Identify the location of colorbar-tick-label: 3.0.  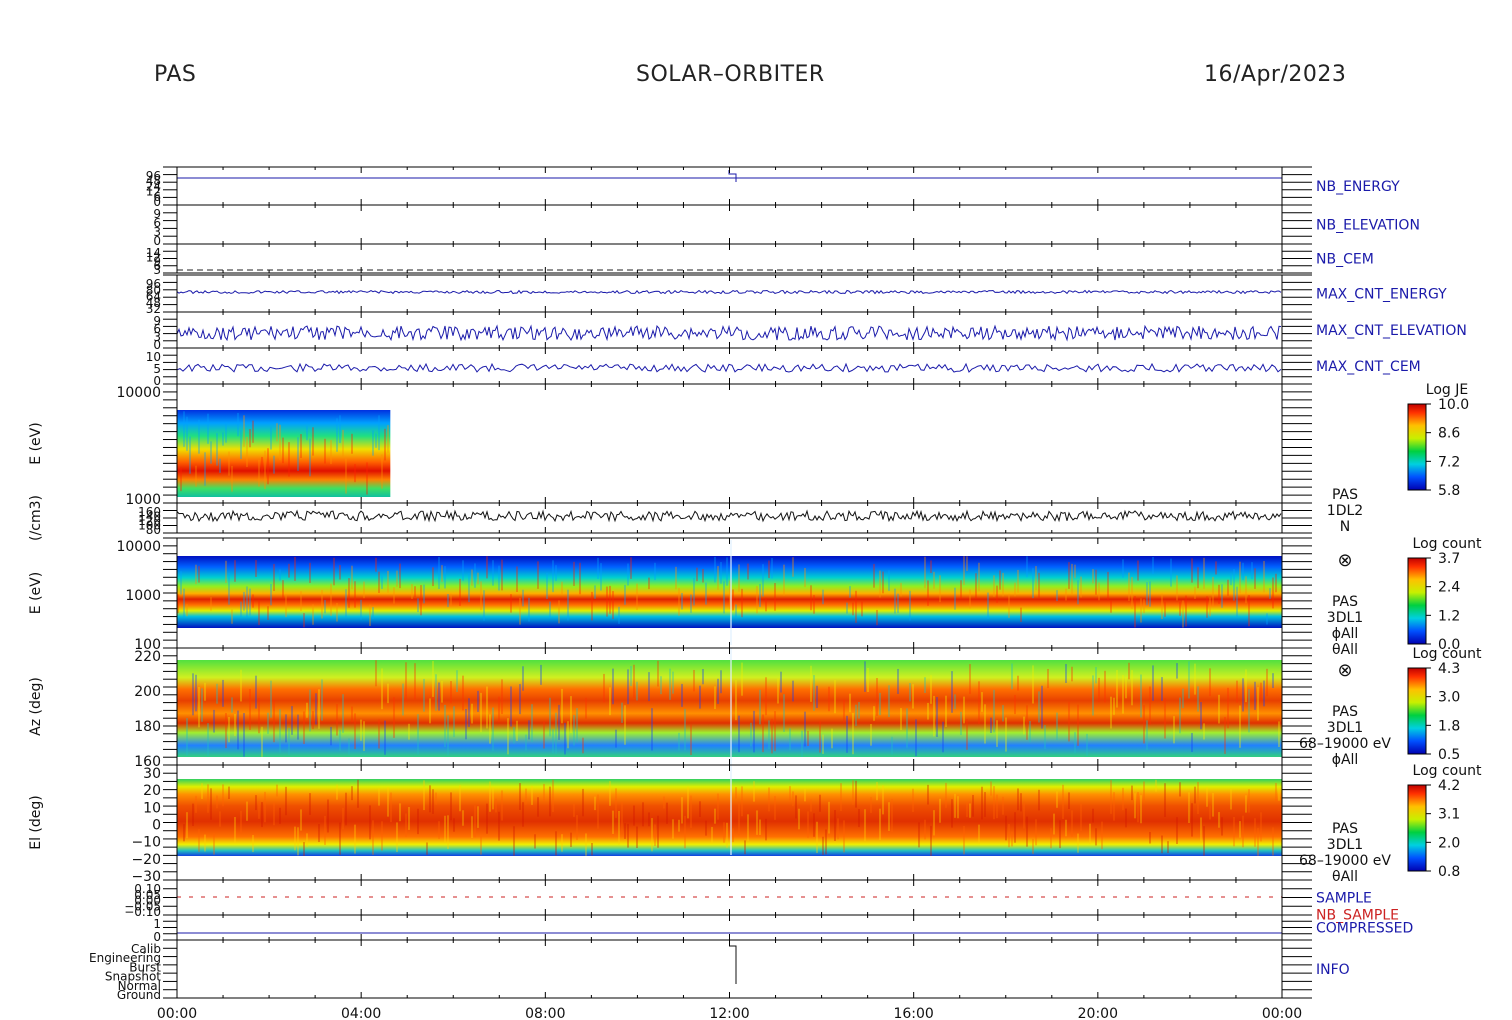
(1449, 698).